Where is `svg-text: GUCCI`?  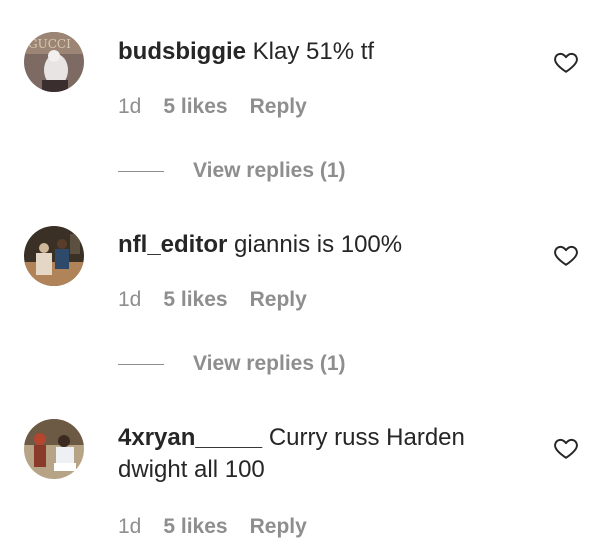
svg-text: GUCCI is located at coordinates (49, 44).